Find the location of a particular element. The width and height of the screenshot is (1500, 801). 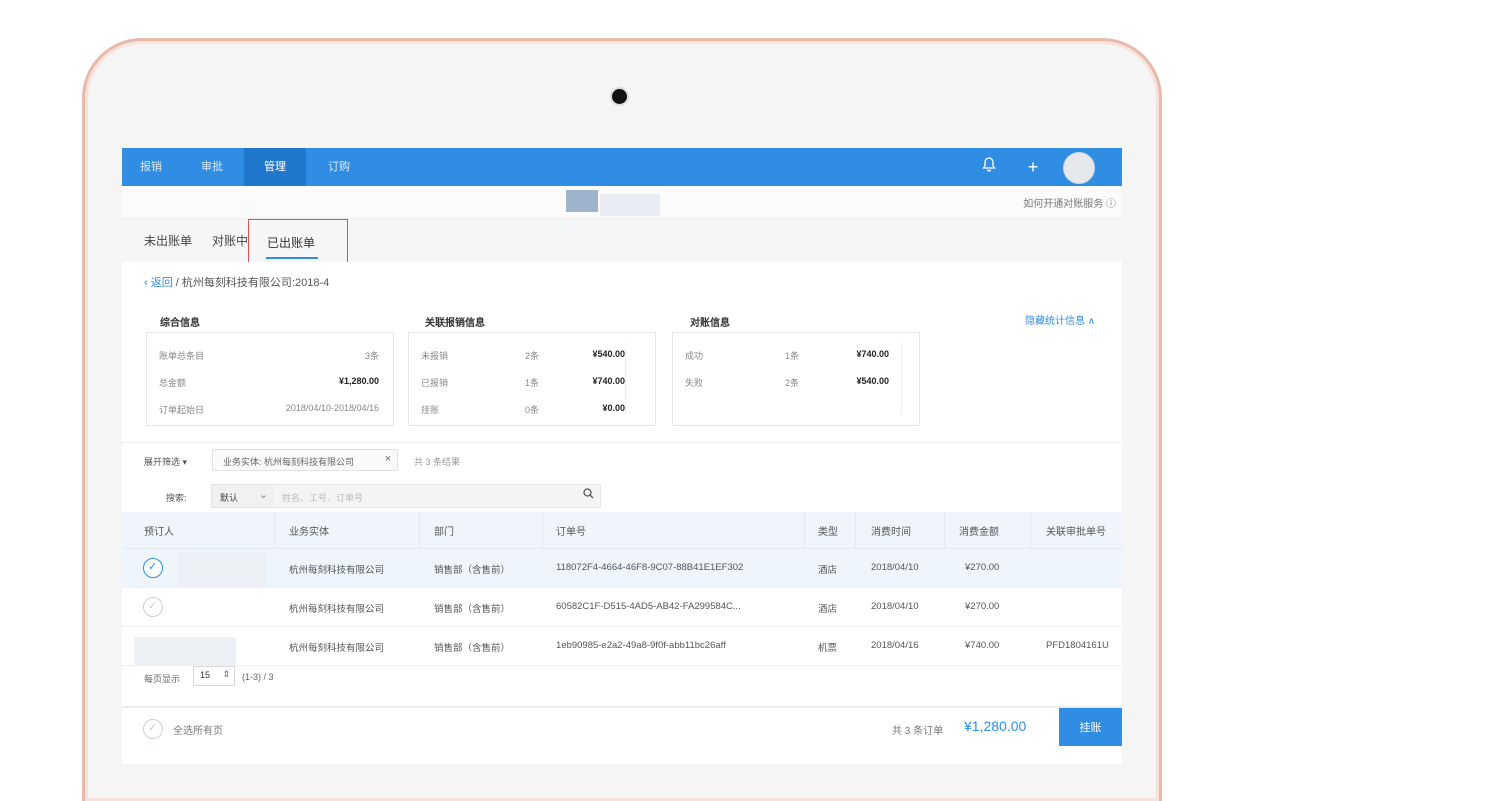

col-booker: 预订人 is located at coordinates (159, 530).